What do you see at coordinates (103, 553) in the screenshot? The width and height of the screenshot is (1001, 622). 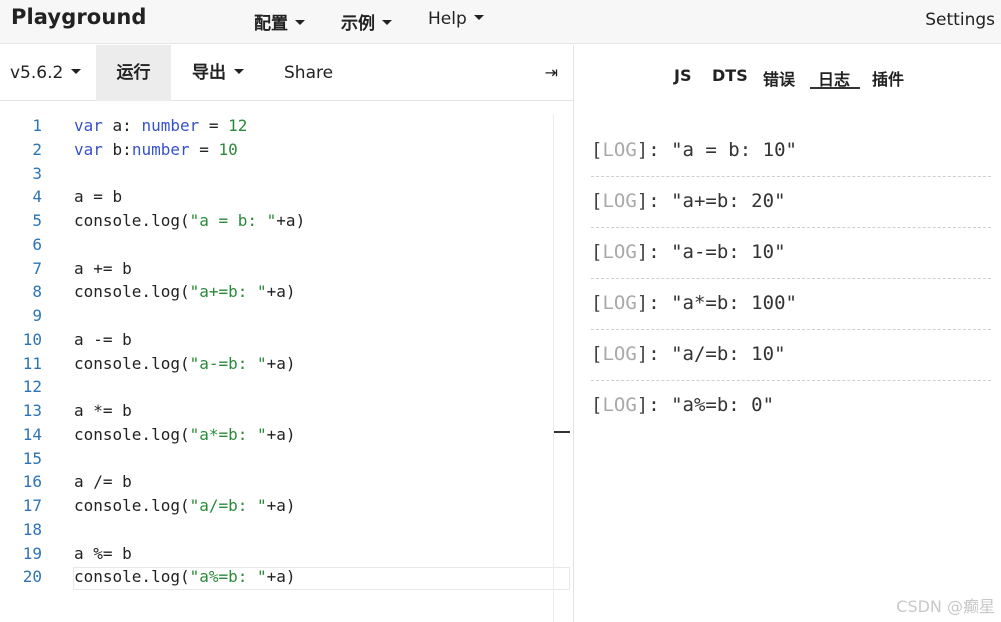 I see `code-text: a %= b` at bounding box center [103, 553].